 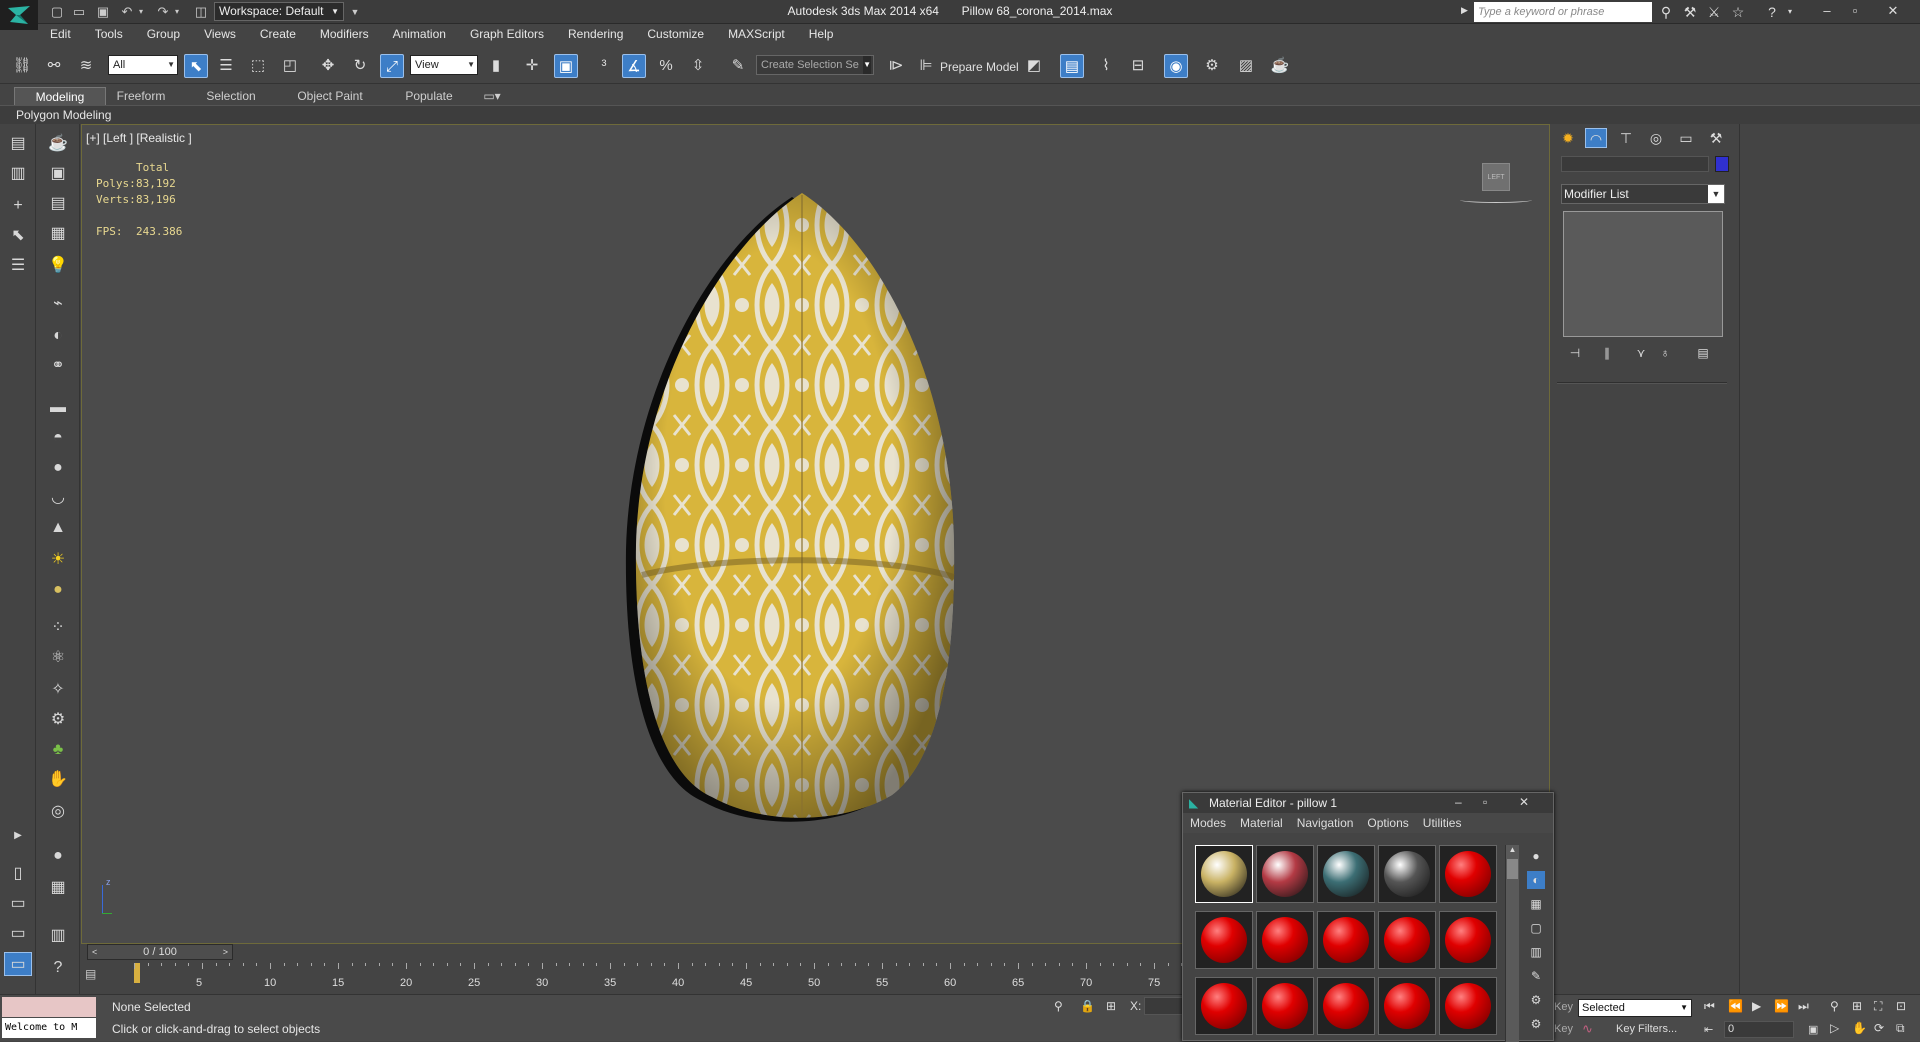 What do you see at coordinates (566, 66) in the screenshot?
I see `keyboard-shortcut-override-icon: ▣` at bounding box center [566, 66].